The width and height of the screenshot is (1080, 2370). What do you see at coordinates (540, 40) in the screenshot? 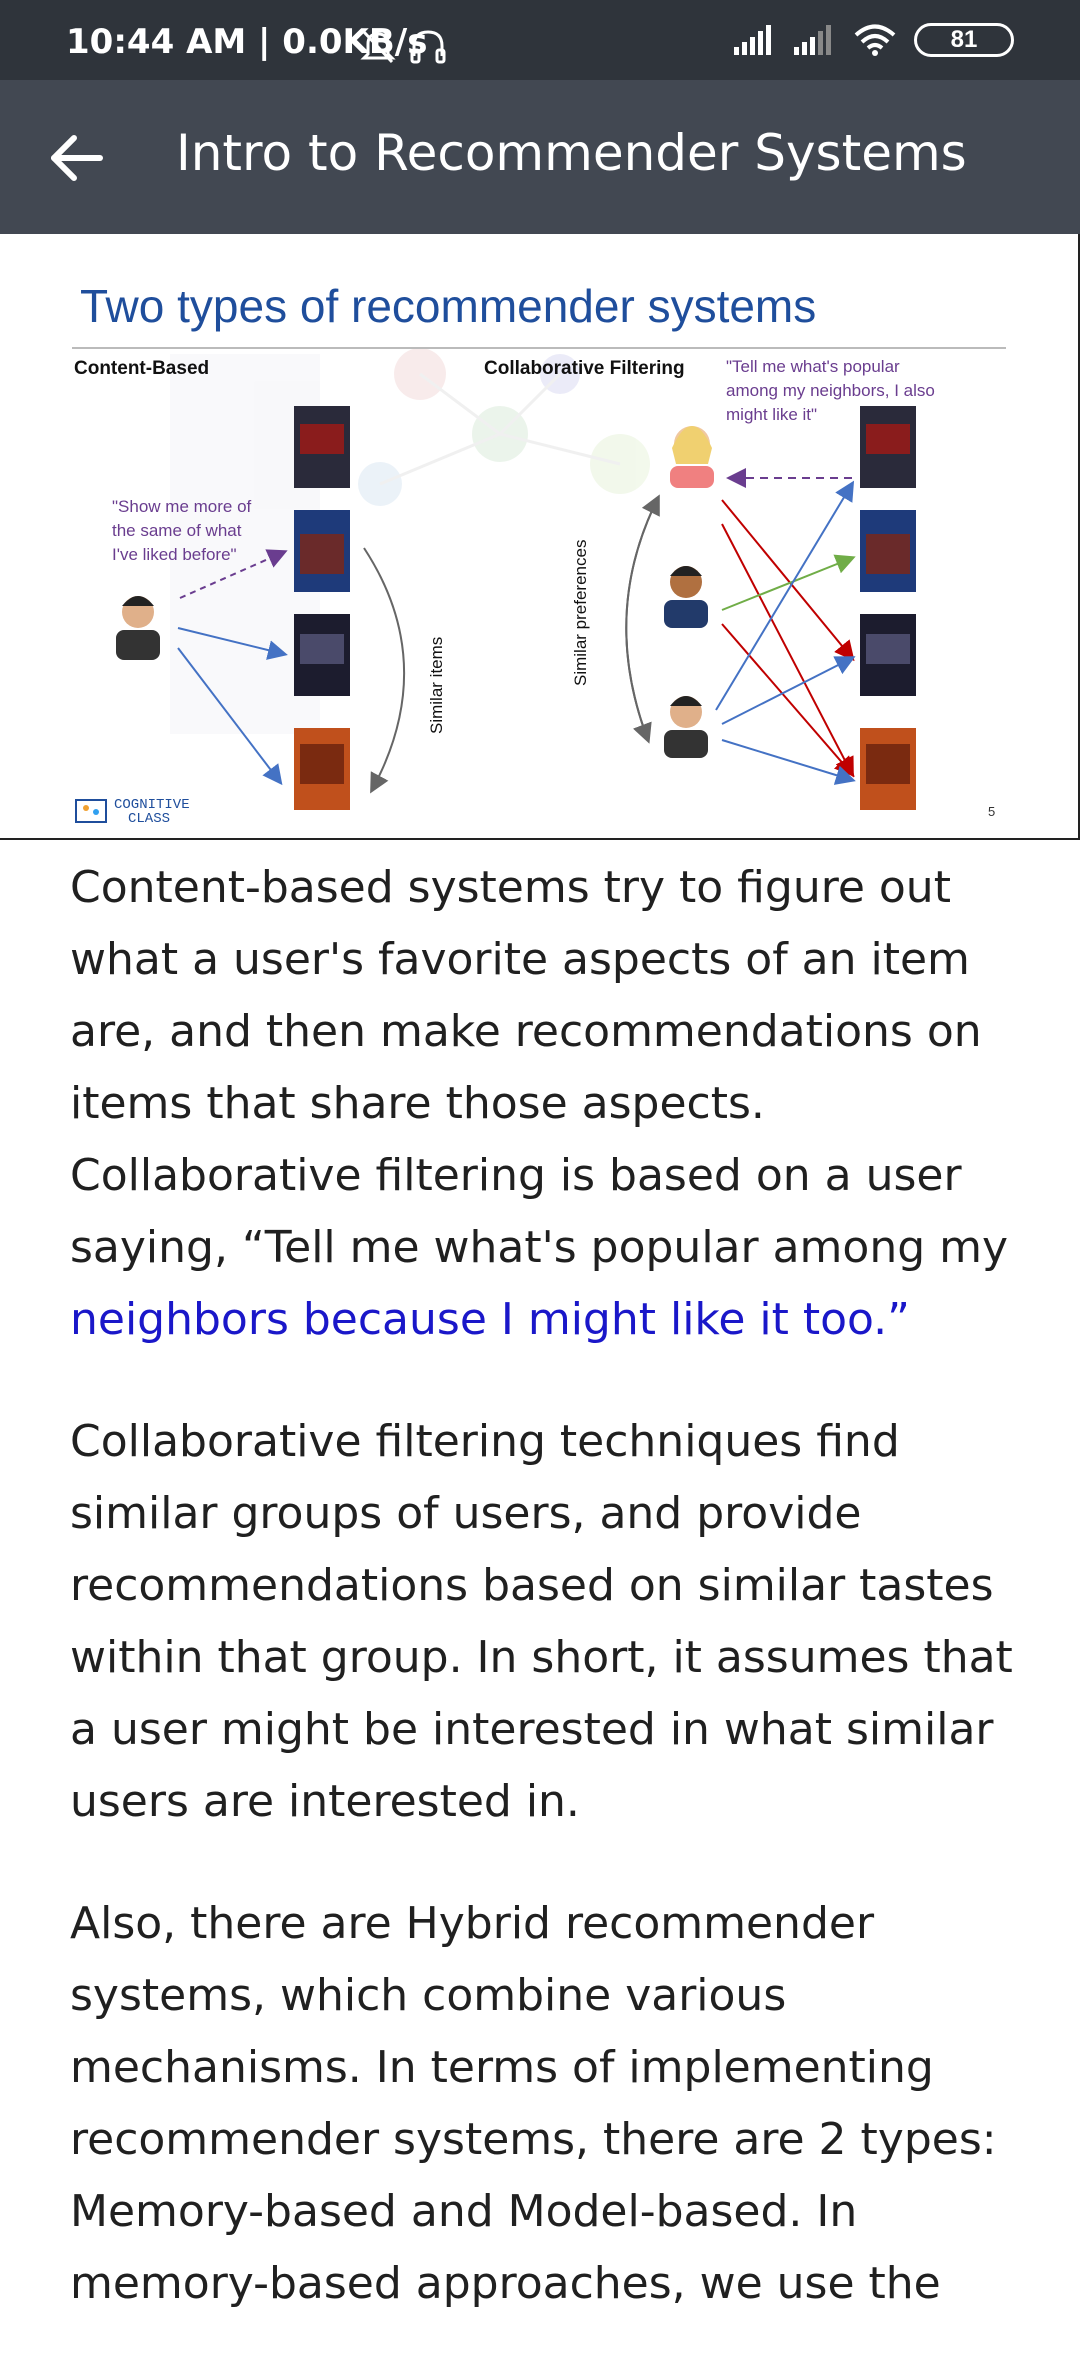
I see `status-bar: 10:44 AM | 0.0KB/s 81` at bounding box center [540, 40].